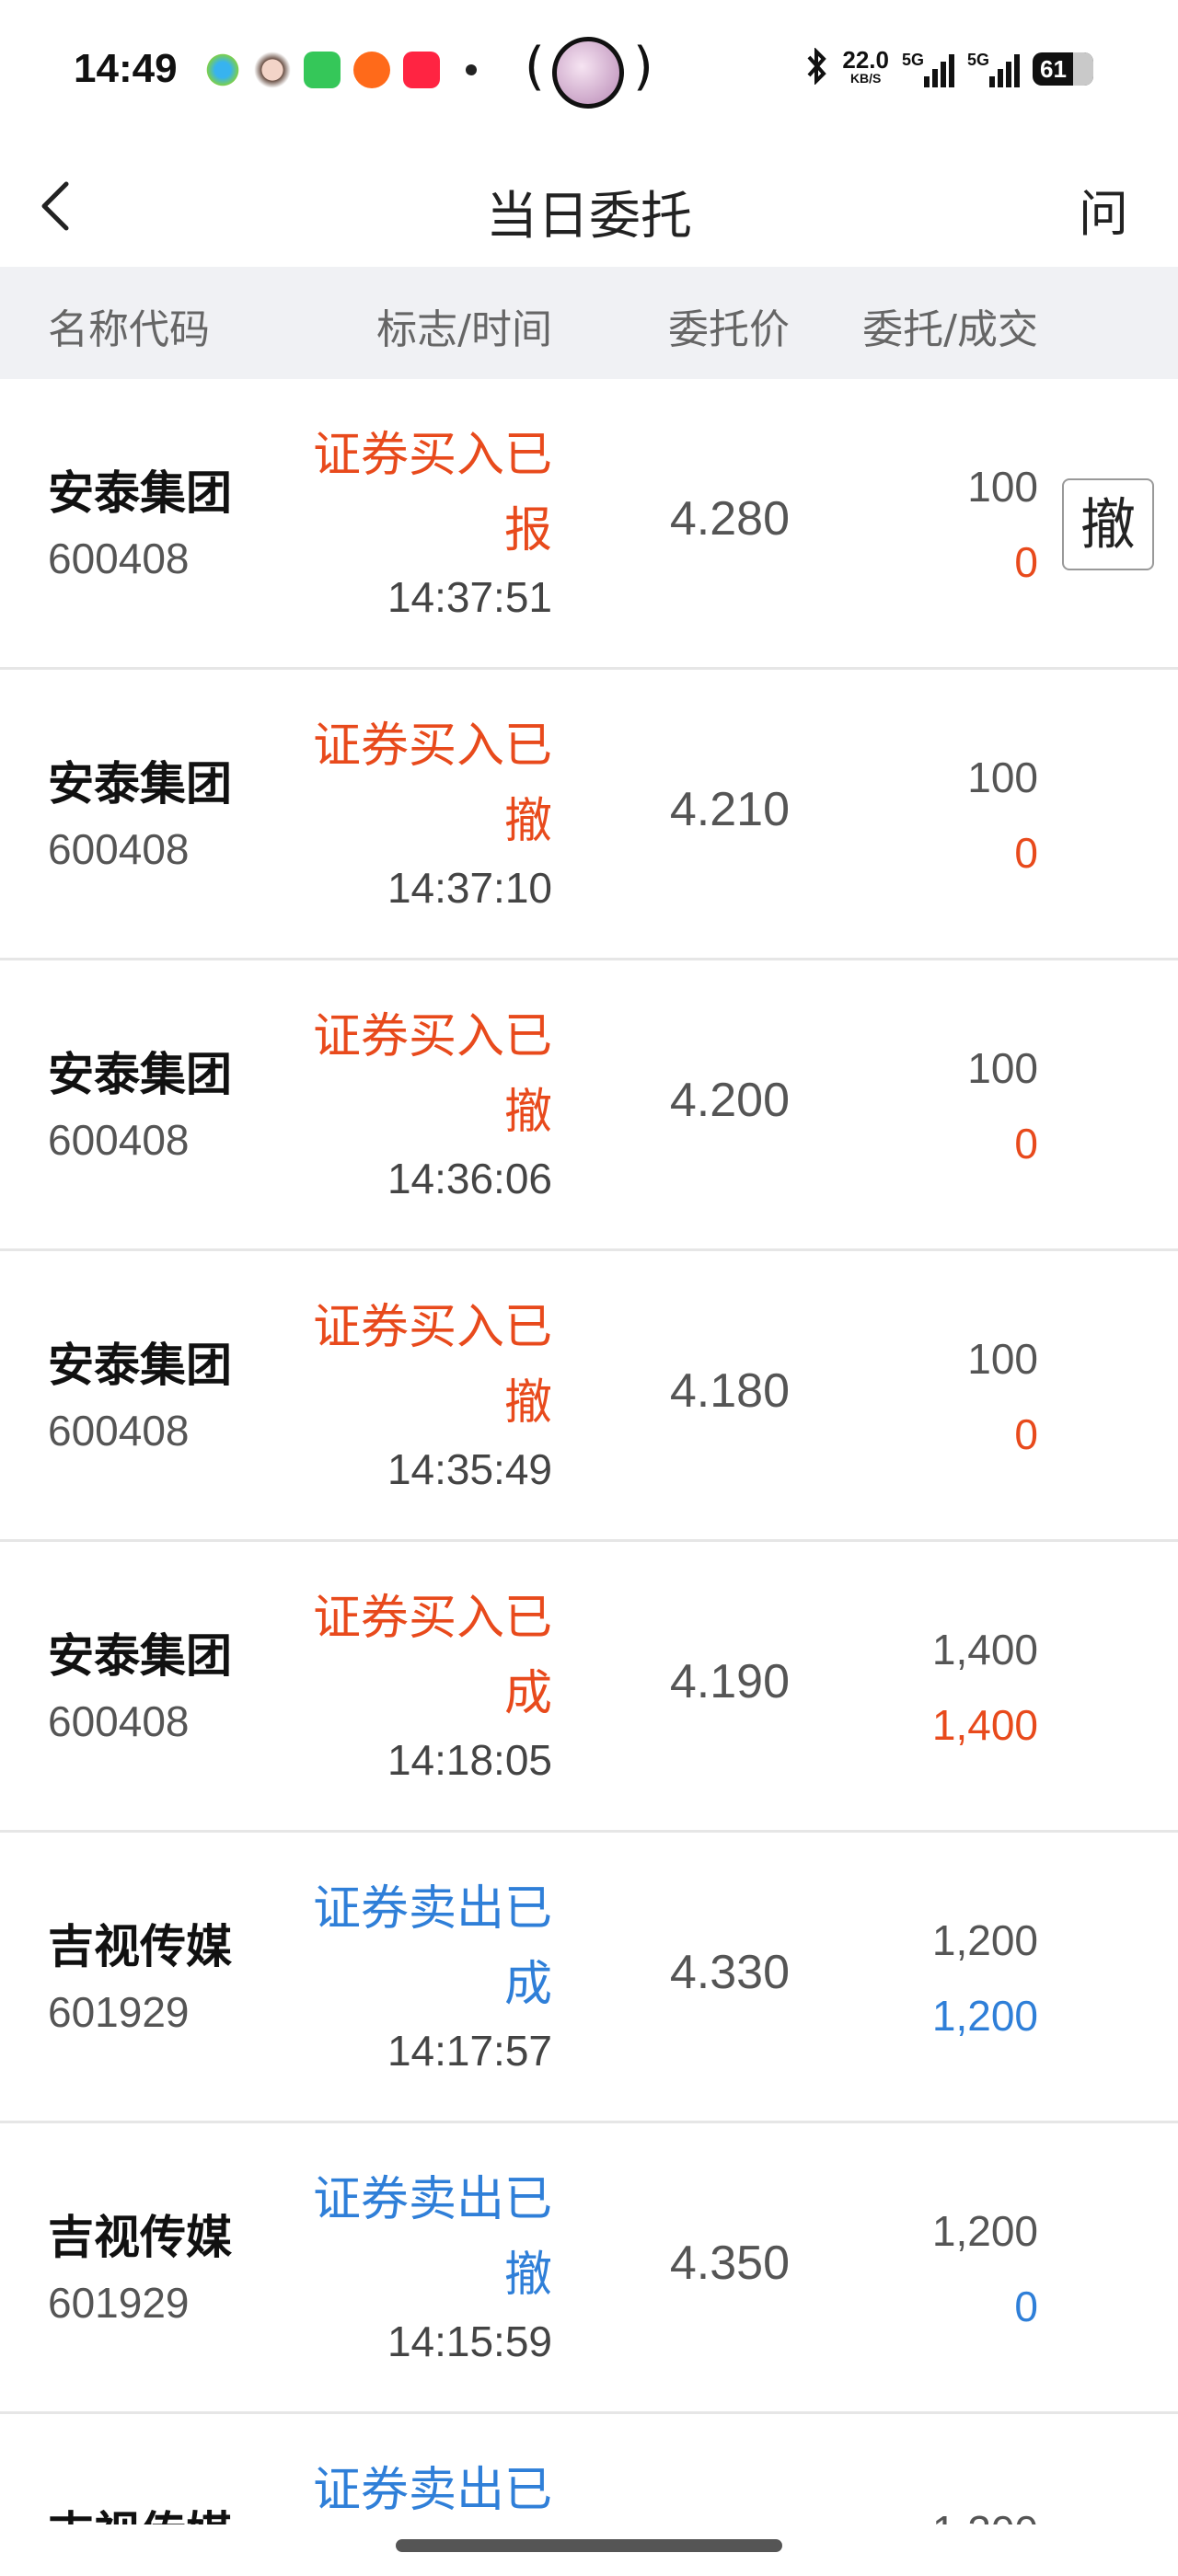 The height and width of the screenshot is (2576, 1178). I want to click on messages-app-icon, so click(322, 70).